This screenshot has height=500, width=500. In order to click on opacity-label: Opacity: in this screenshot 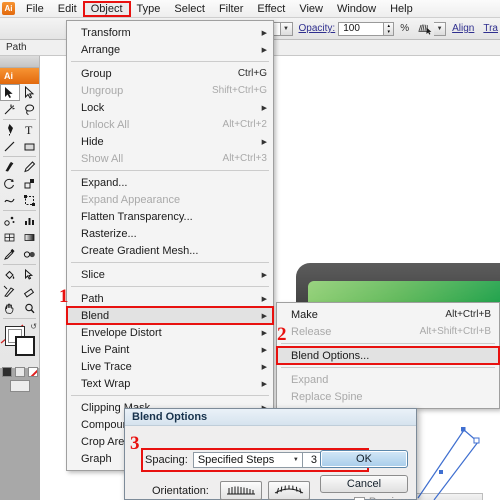, I will do `click(317, 28)`.